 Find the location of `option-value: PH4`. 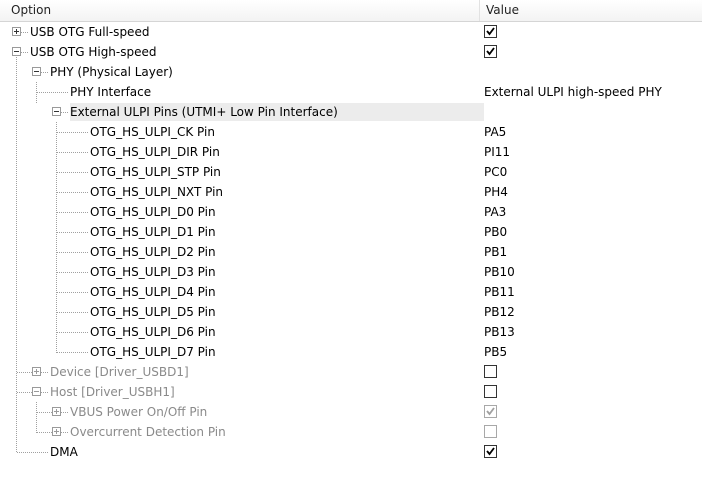

option-value: PH4 is located at coordinates (496, 192).